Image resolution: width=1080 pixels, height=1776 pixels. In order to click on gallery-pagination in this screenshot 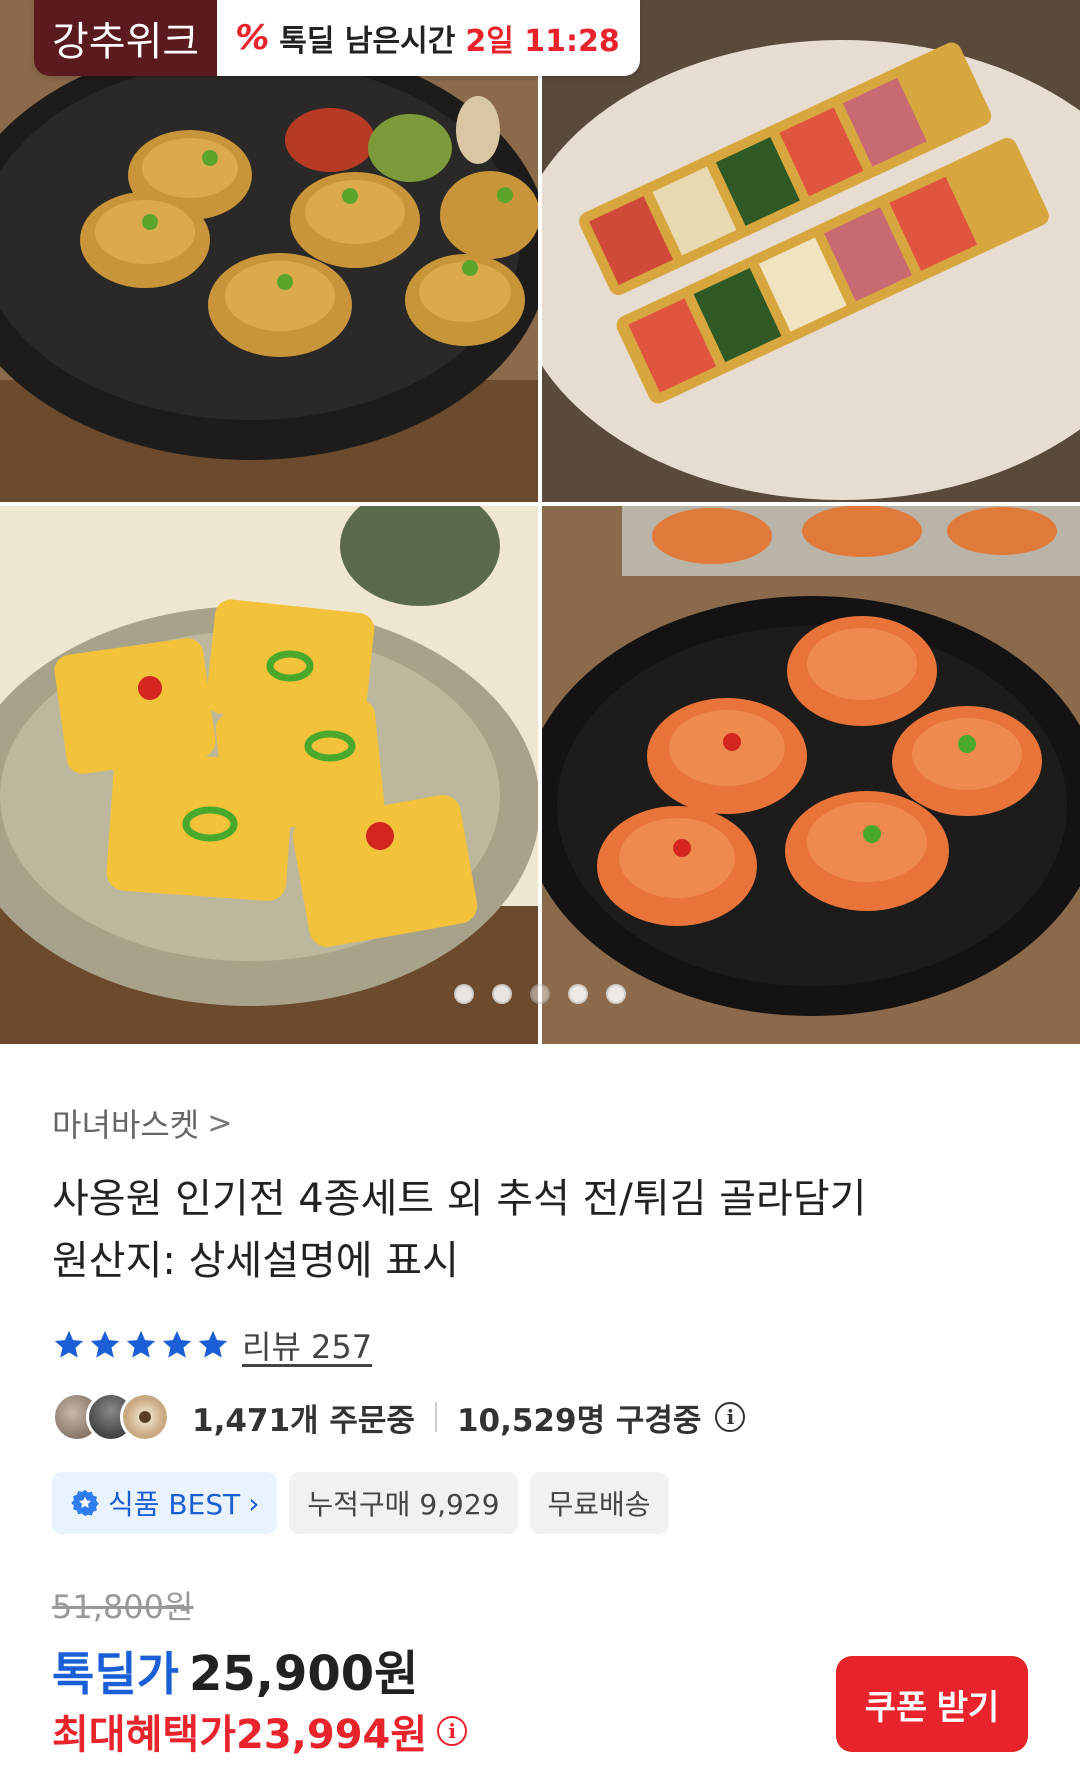, I will do `click(540, 994)`.